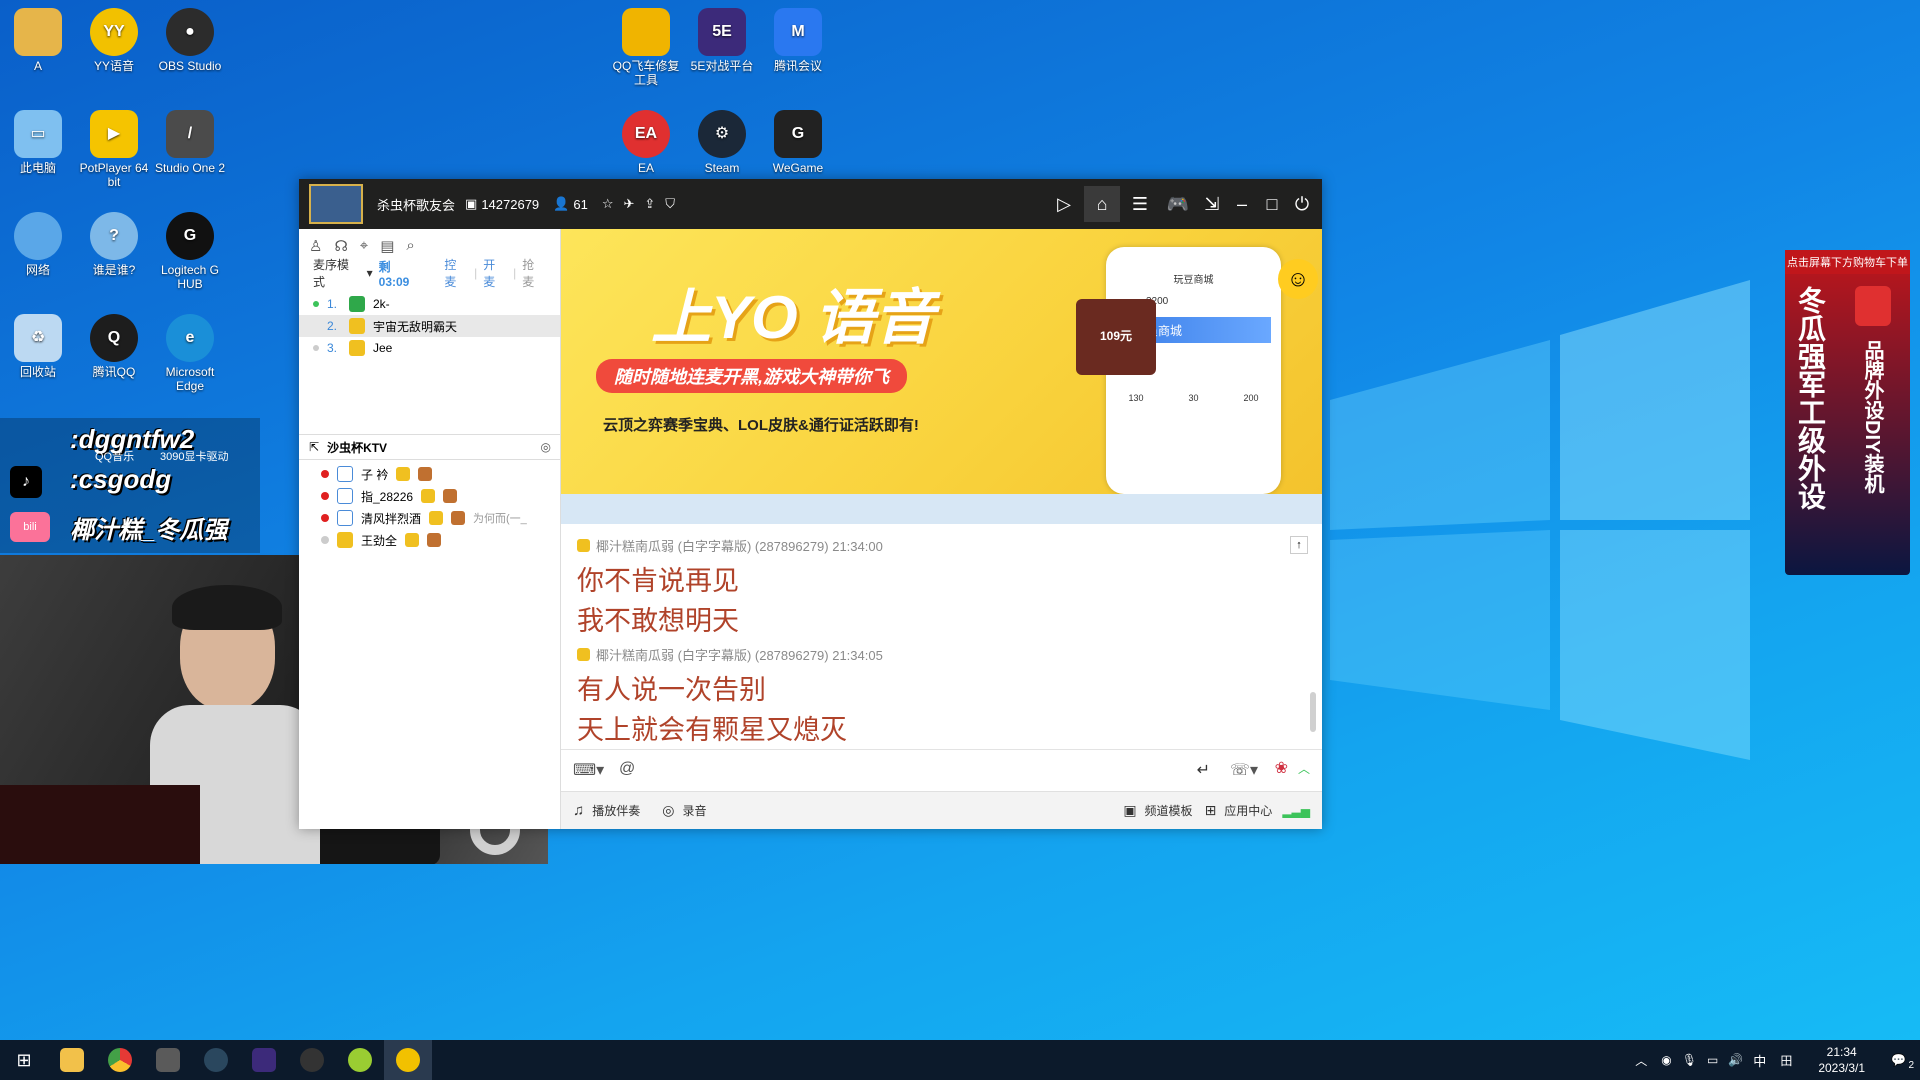 This screenshot has width=1920, height=1080. What do you see at coordinates (430, 540) in the screenshot?
I see `member-row: 王劲全` at bounding box center [430, 540].